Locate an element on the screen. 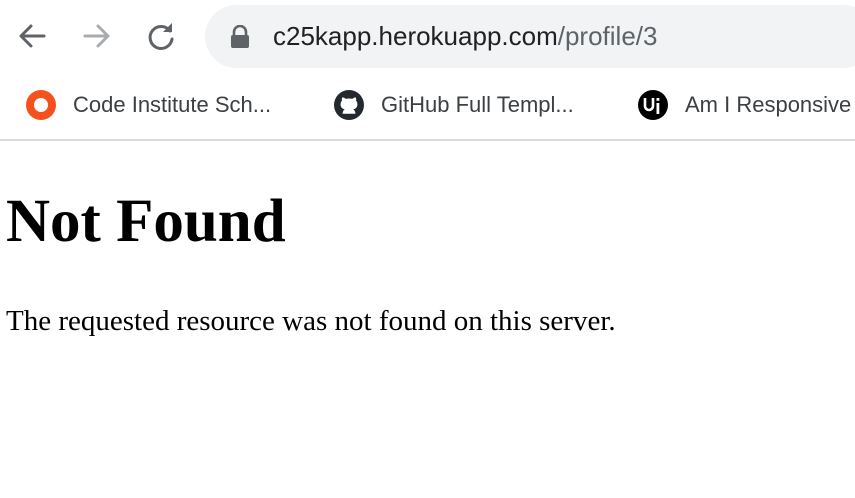 This screenshot has height=498, width=855. url-path: /profile/3 is located at coordinates (607, 36).